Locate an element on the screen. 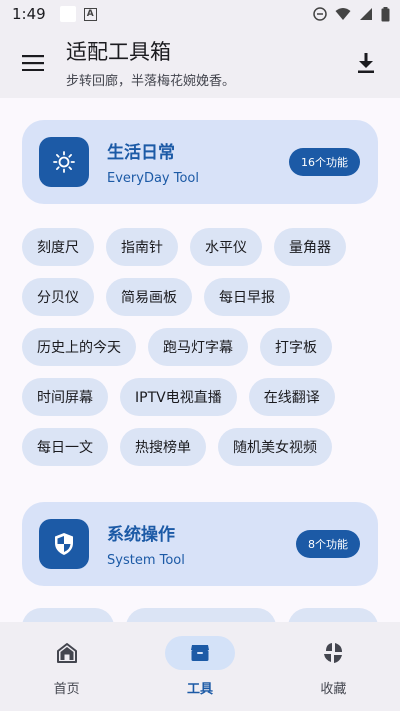 This screenshot has width=400, height=711. chip-row: 每日一文 热搜榜单 随机美女视频 is located at coordinates (200, 447).